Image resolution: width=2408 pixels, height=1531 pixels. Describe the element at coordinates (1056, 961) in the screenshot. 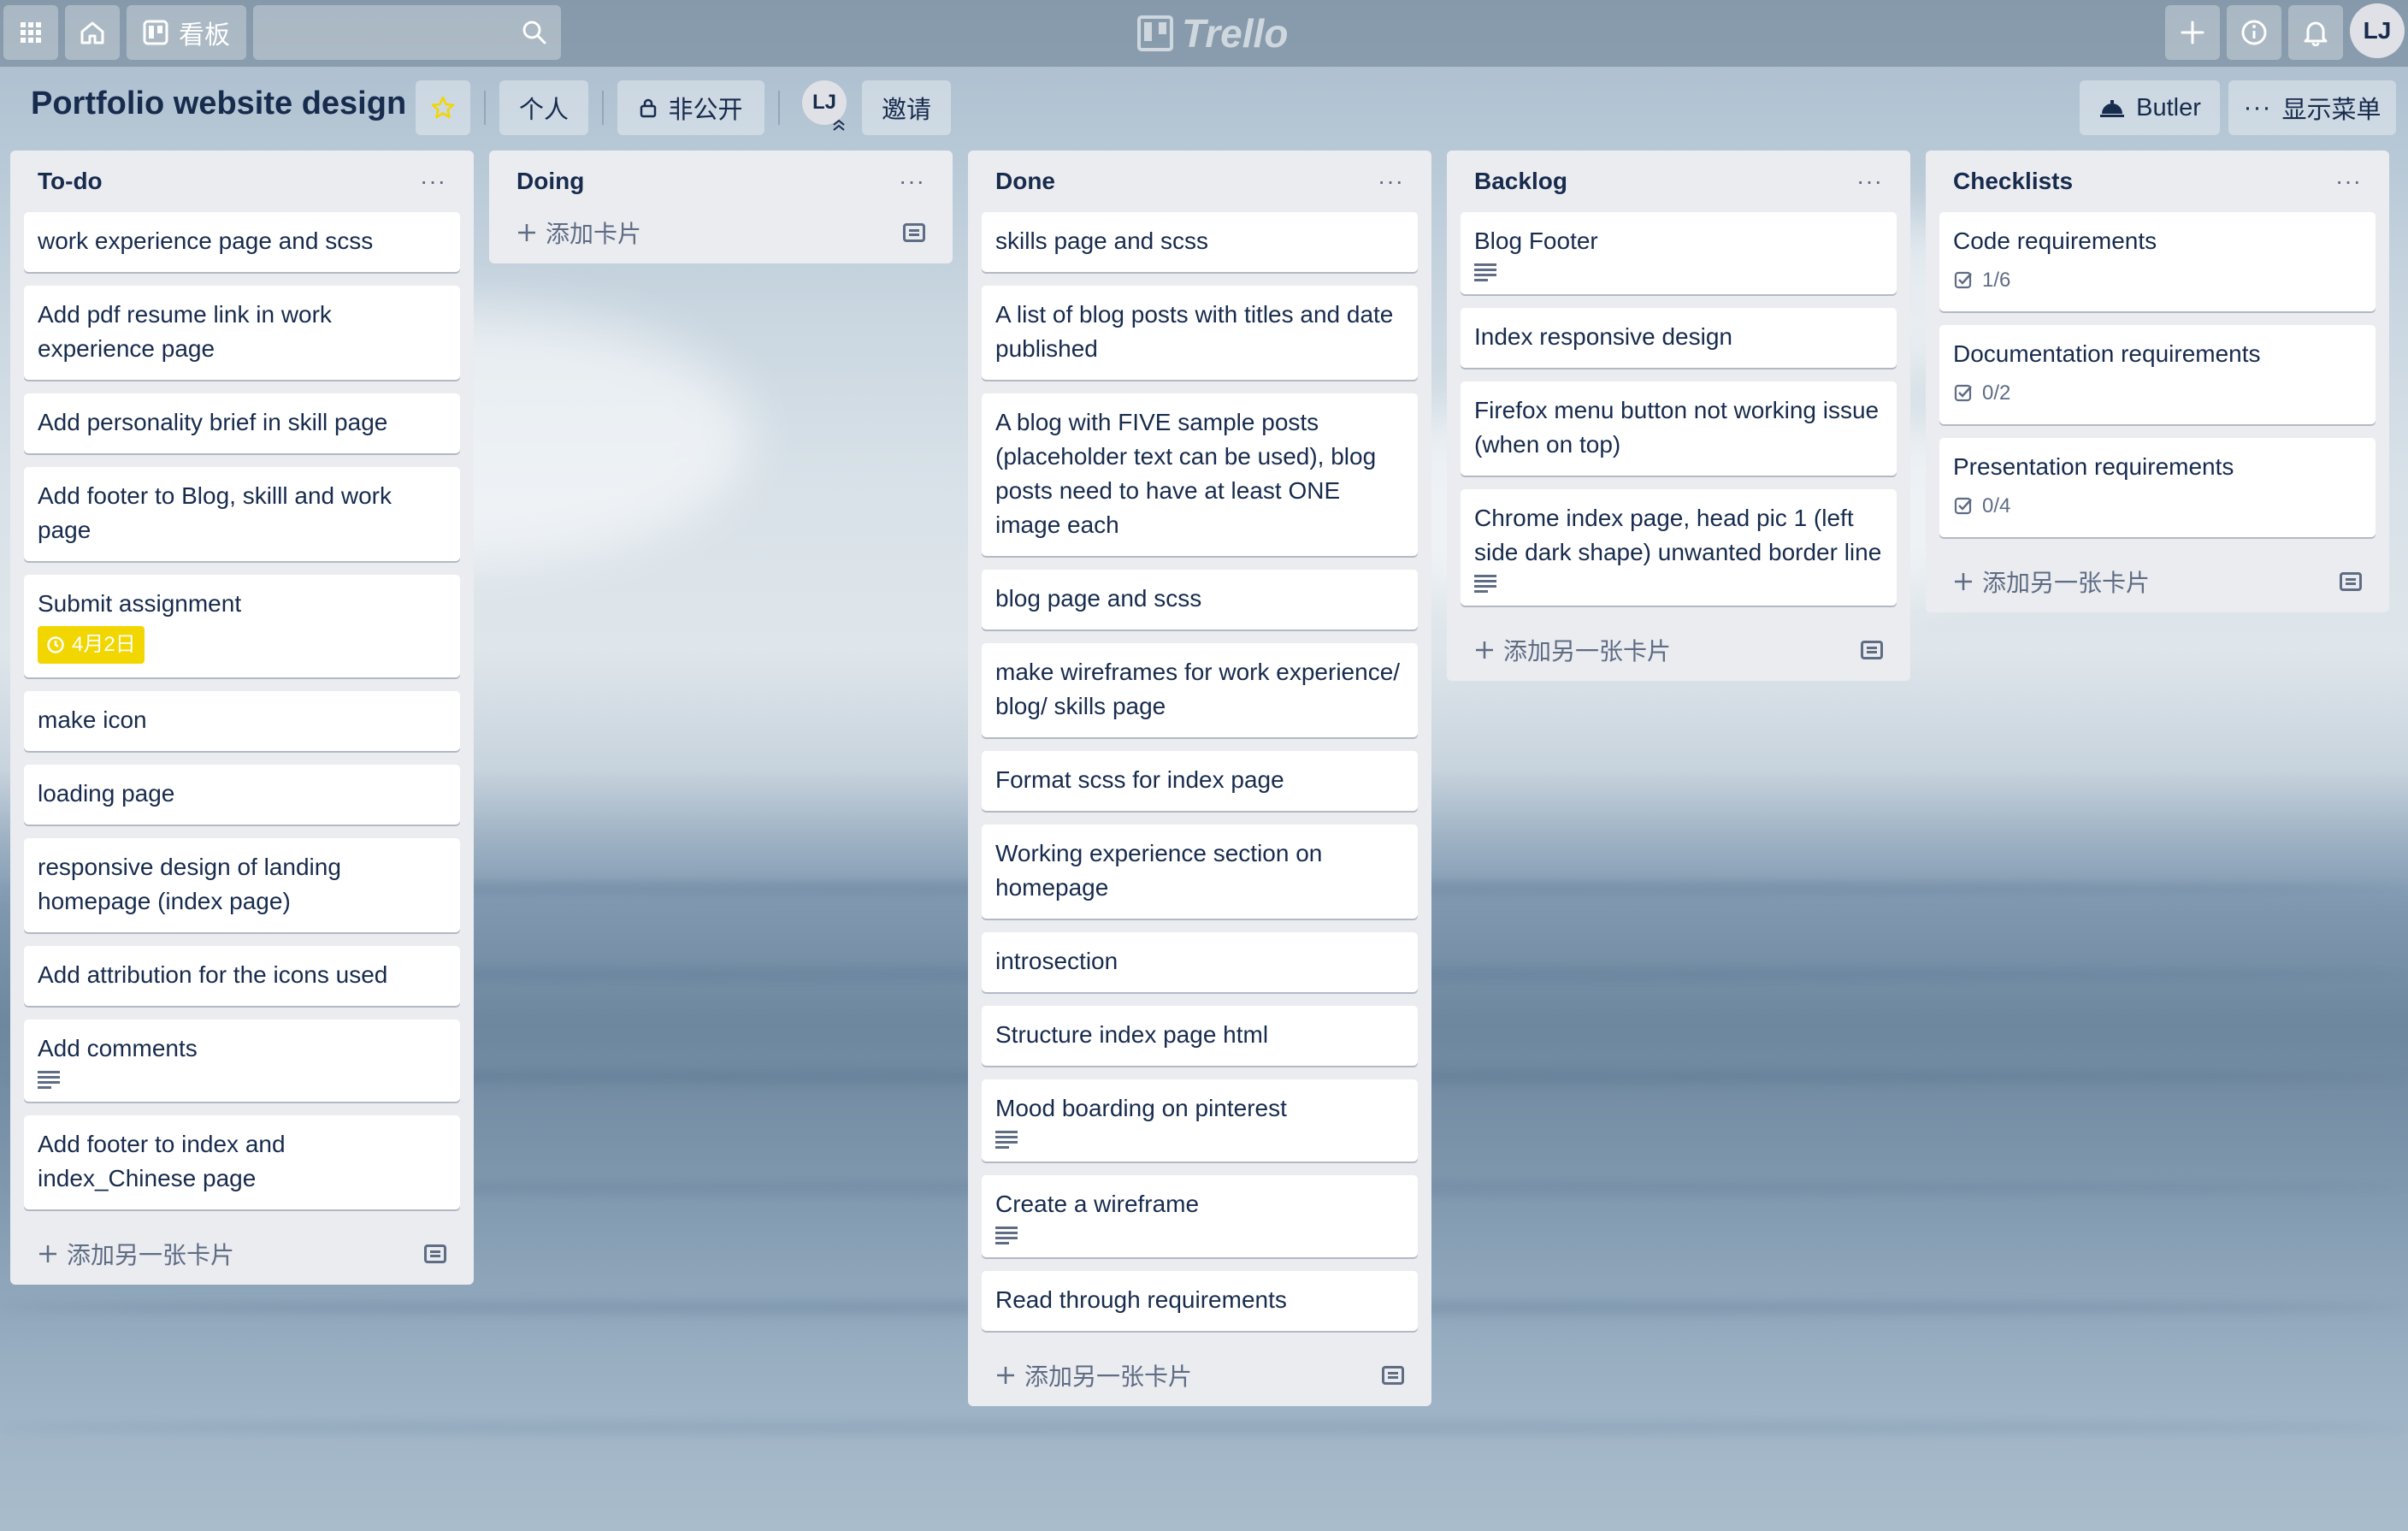

I see `card-title: introsection` at that location.